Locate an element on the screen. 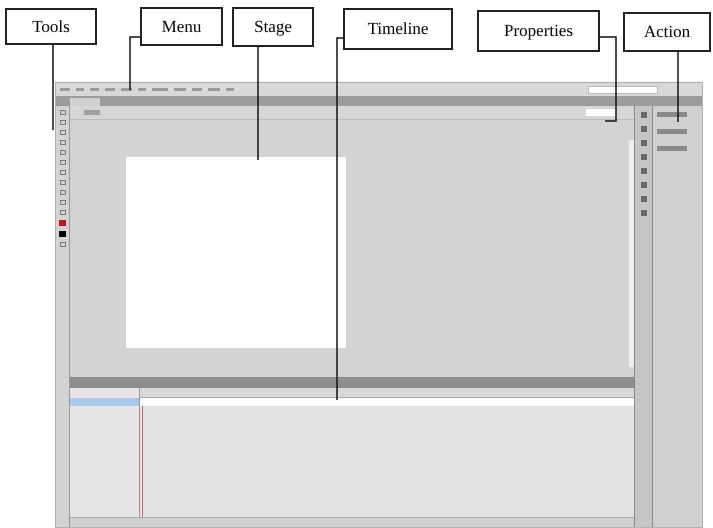 Image resolution: width=713 pixels, height=528 pixels. callout-label: Properties is located at coordinates (538, 31).